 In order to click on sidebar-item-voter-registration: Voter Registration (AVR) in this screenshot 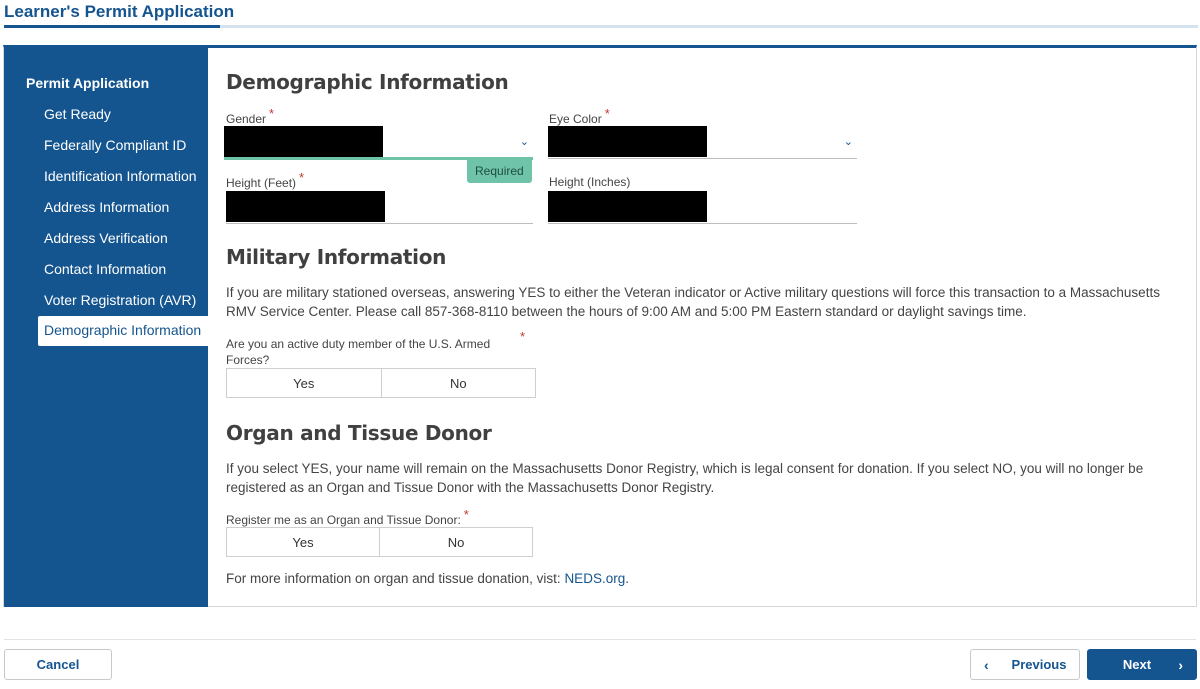, I will do `click(123, 301)`.